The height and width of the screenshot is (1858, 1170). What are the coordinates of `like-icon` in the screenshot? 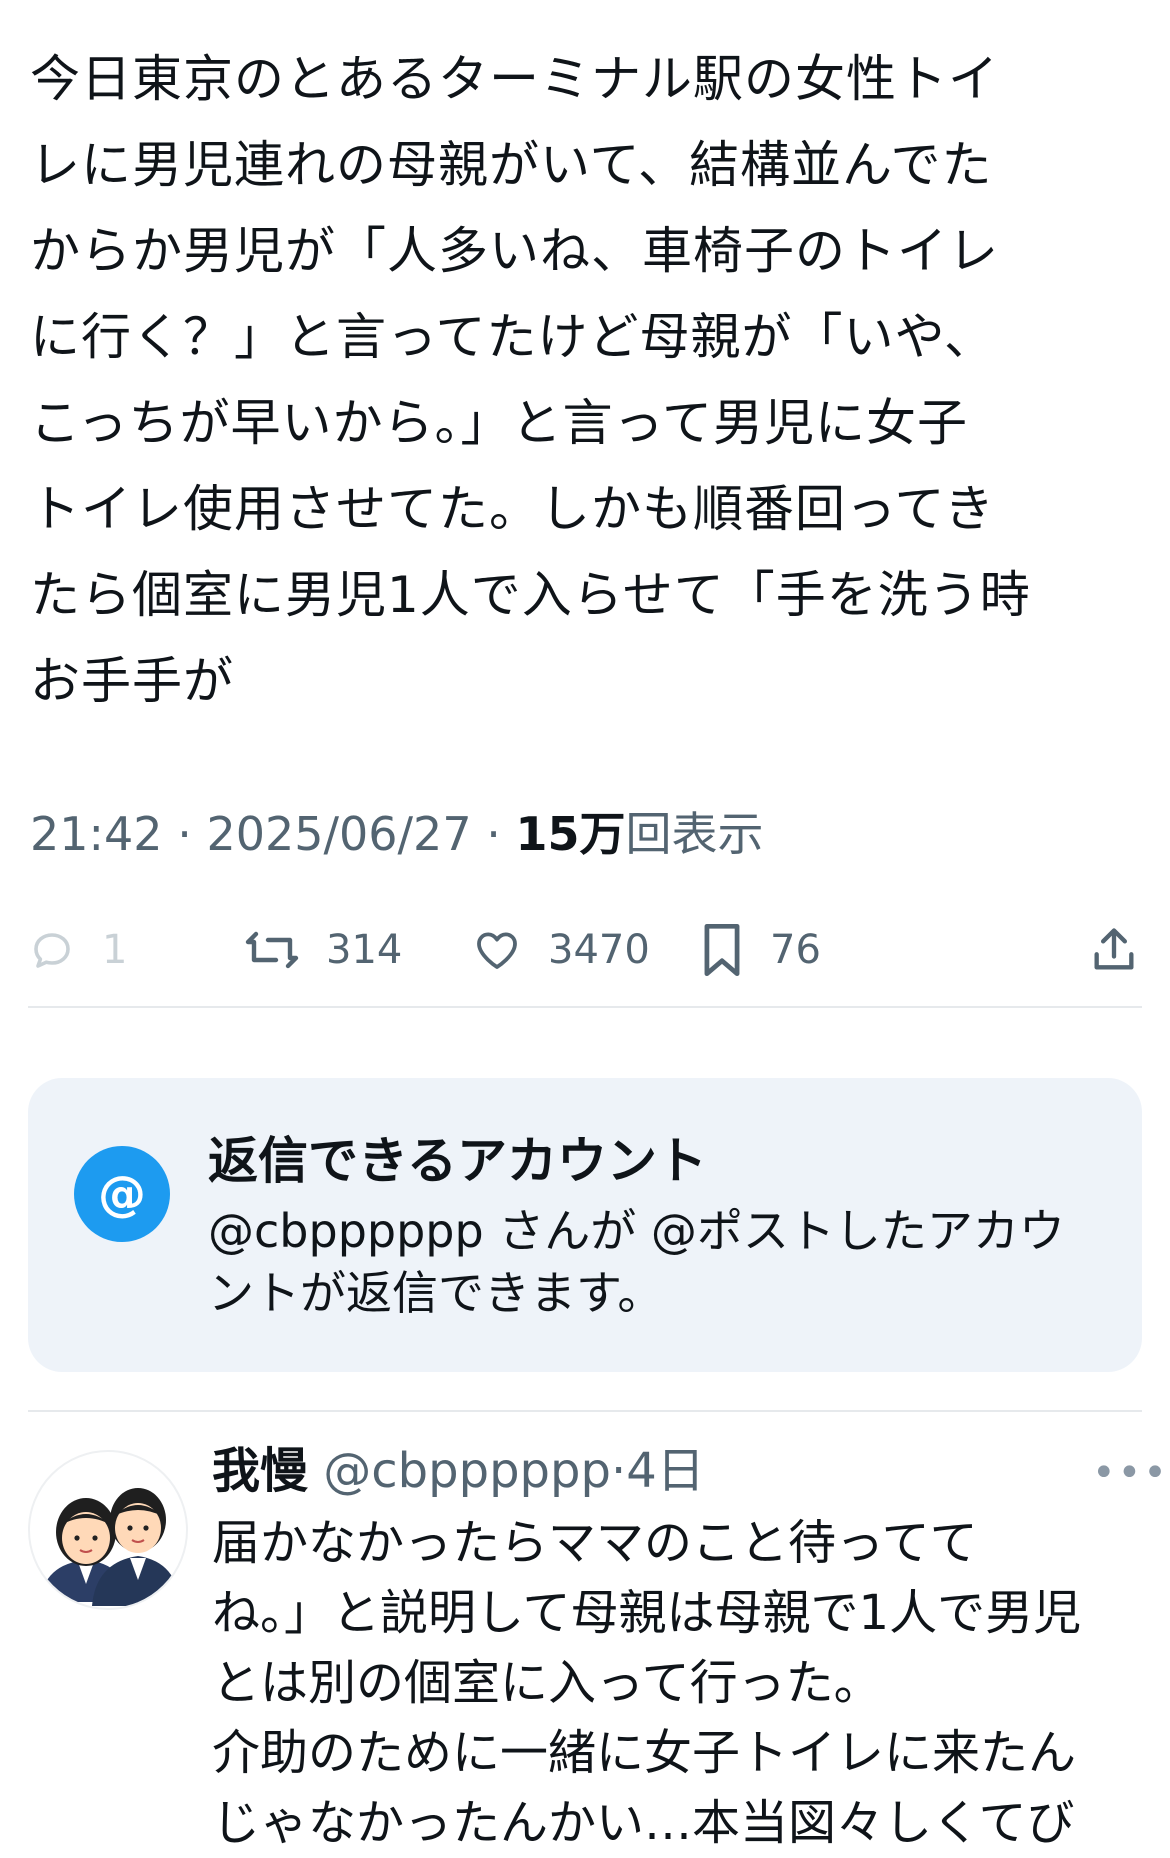 It's located at (497, 950).